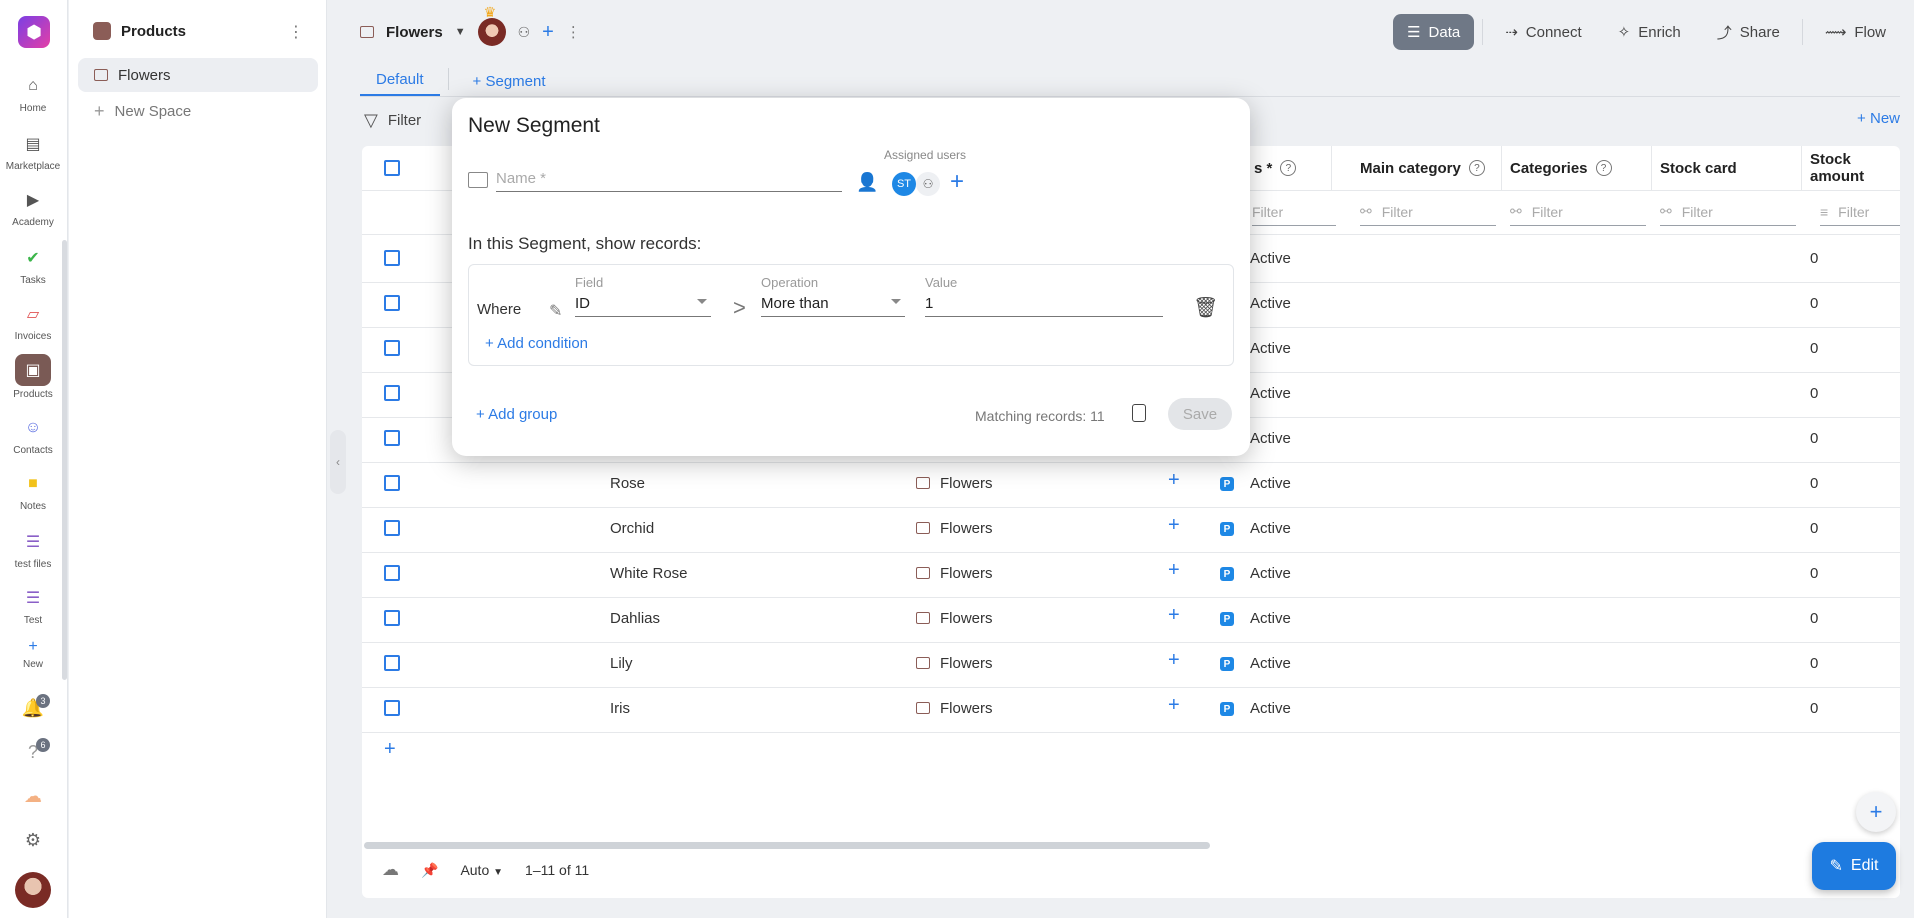  Describe the element at coordinates (1543, 32) in the screenshot. I see `connect-button: ⇢ Connect` at that location.